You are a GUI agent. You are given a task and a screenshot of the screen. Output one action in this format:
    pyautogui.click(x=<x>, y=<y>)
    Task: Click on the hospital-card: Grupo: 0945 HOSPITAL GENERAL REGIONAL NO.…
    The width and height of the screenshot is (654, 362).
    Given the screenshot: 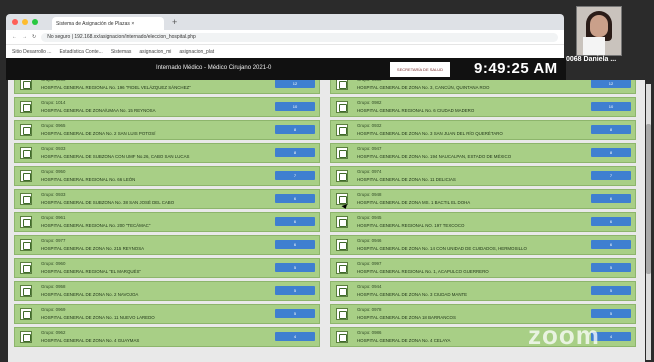 What is the action you would take?
    pyautogui.click(x=483, y=222)
    